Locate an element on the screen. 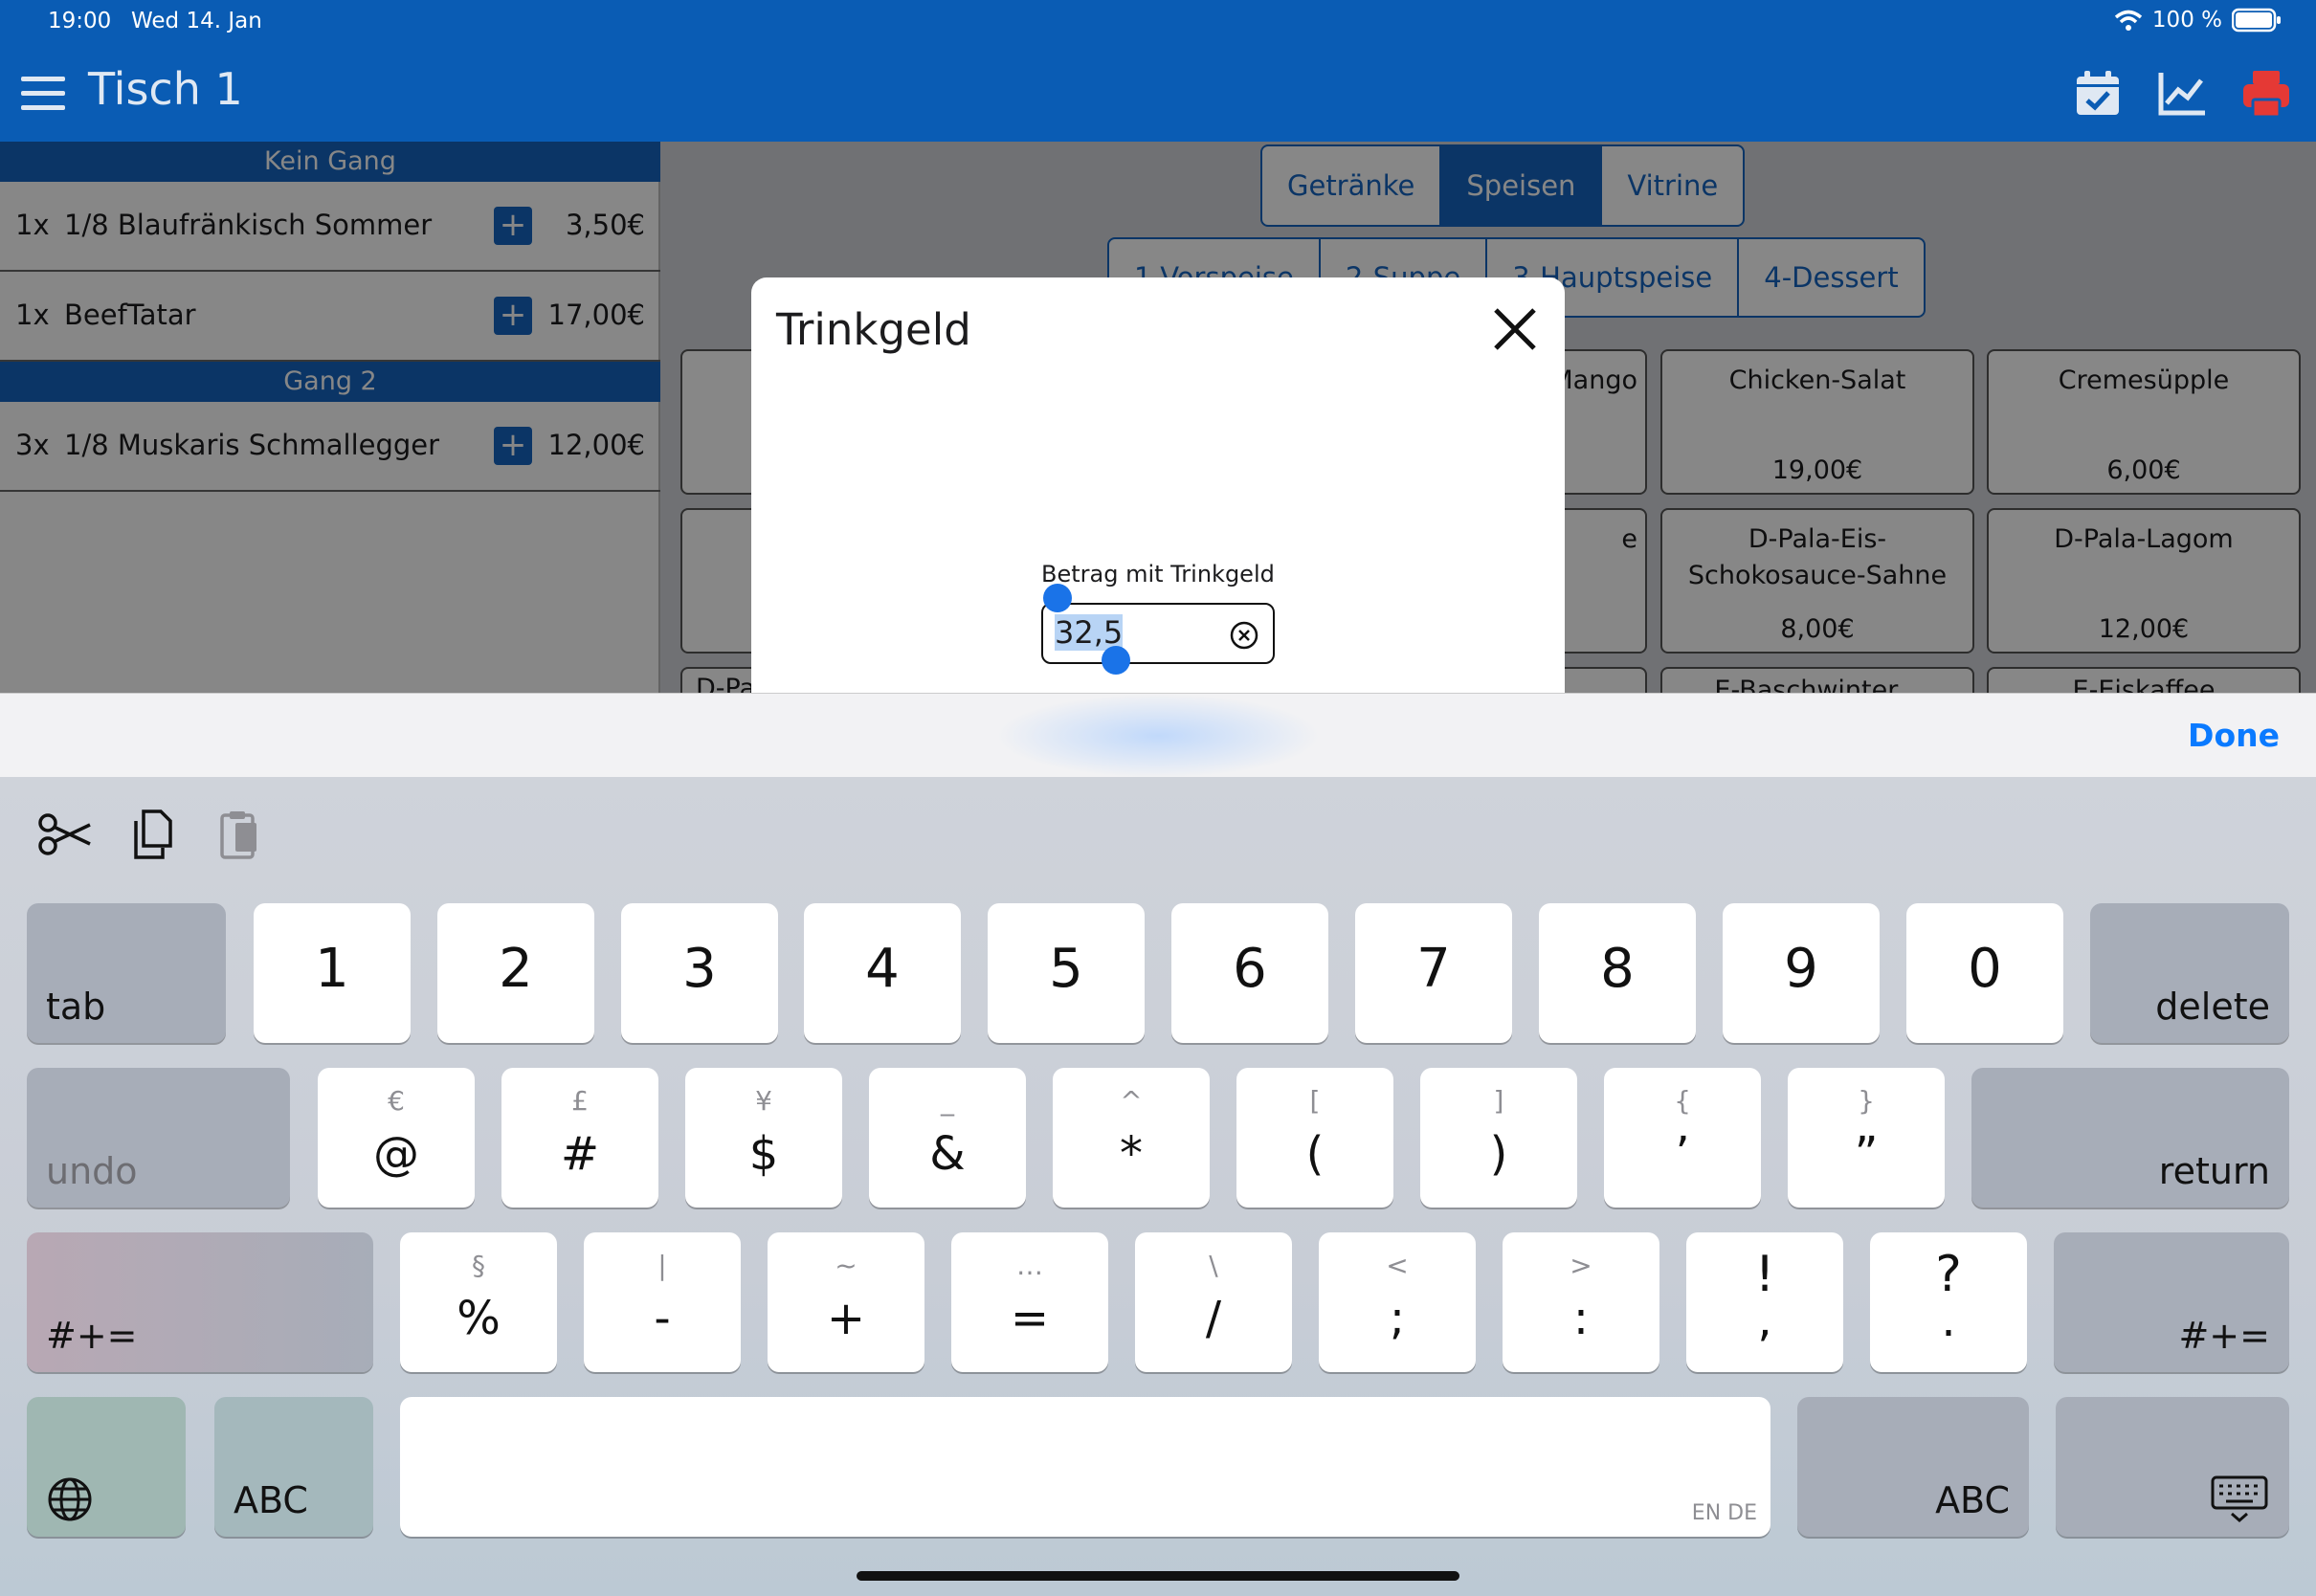 Image resolution: width=2316 pixels, height=1596 pixels. keyboard-accessory-bar: Done is located at coordinates (1158, 736).